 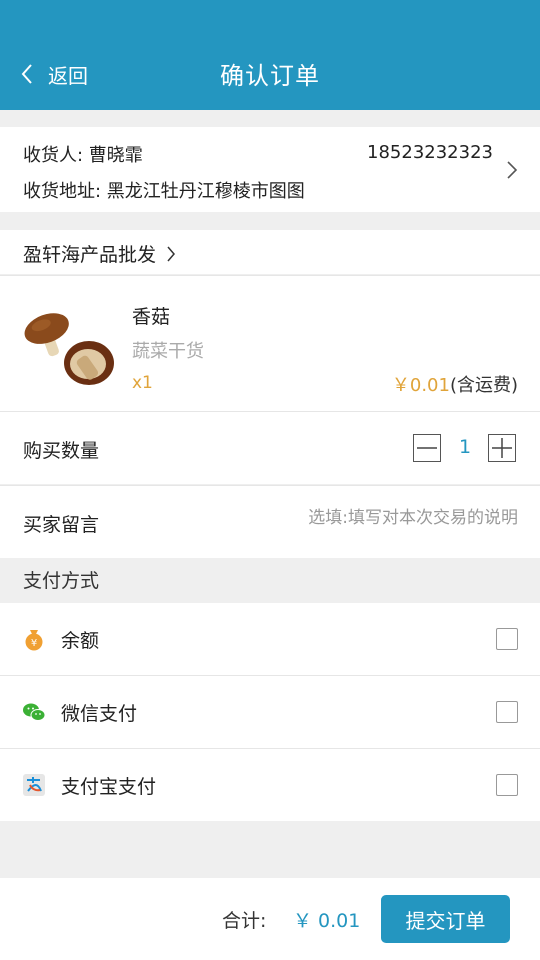 What do you see at coordinates (507, 639) in the screenshot?
I see `balance-checkbox` at bounding box center [507, 639].